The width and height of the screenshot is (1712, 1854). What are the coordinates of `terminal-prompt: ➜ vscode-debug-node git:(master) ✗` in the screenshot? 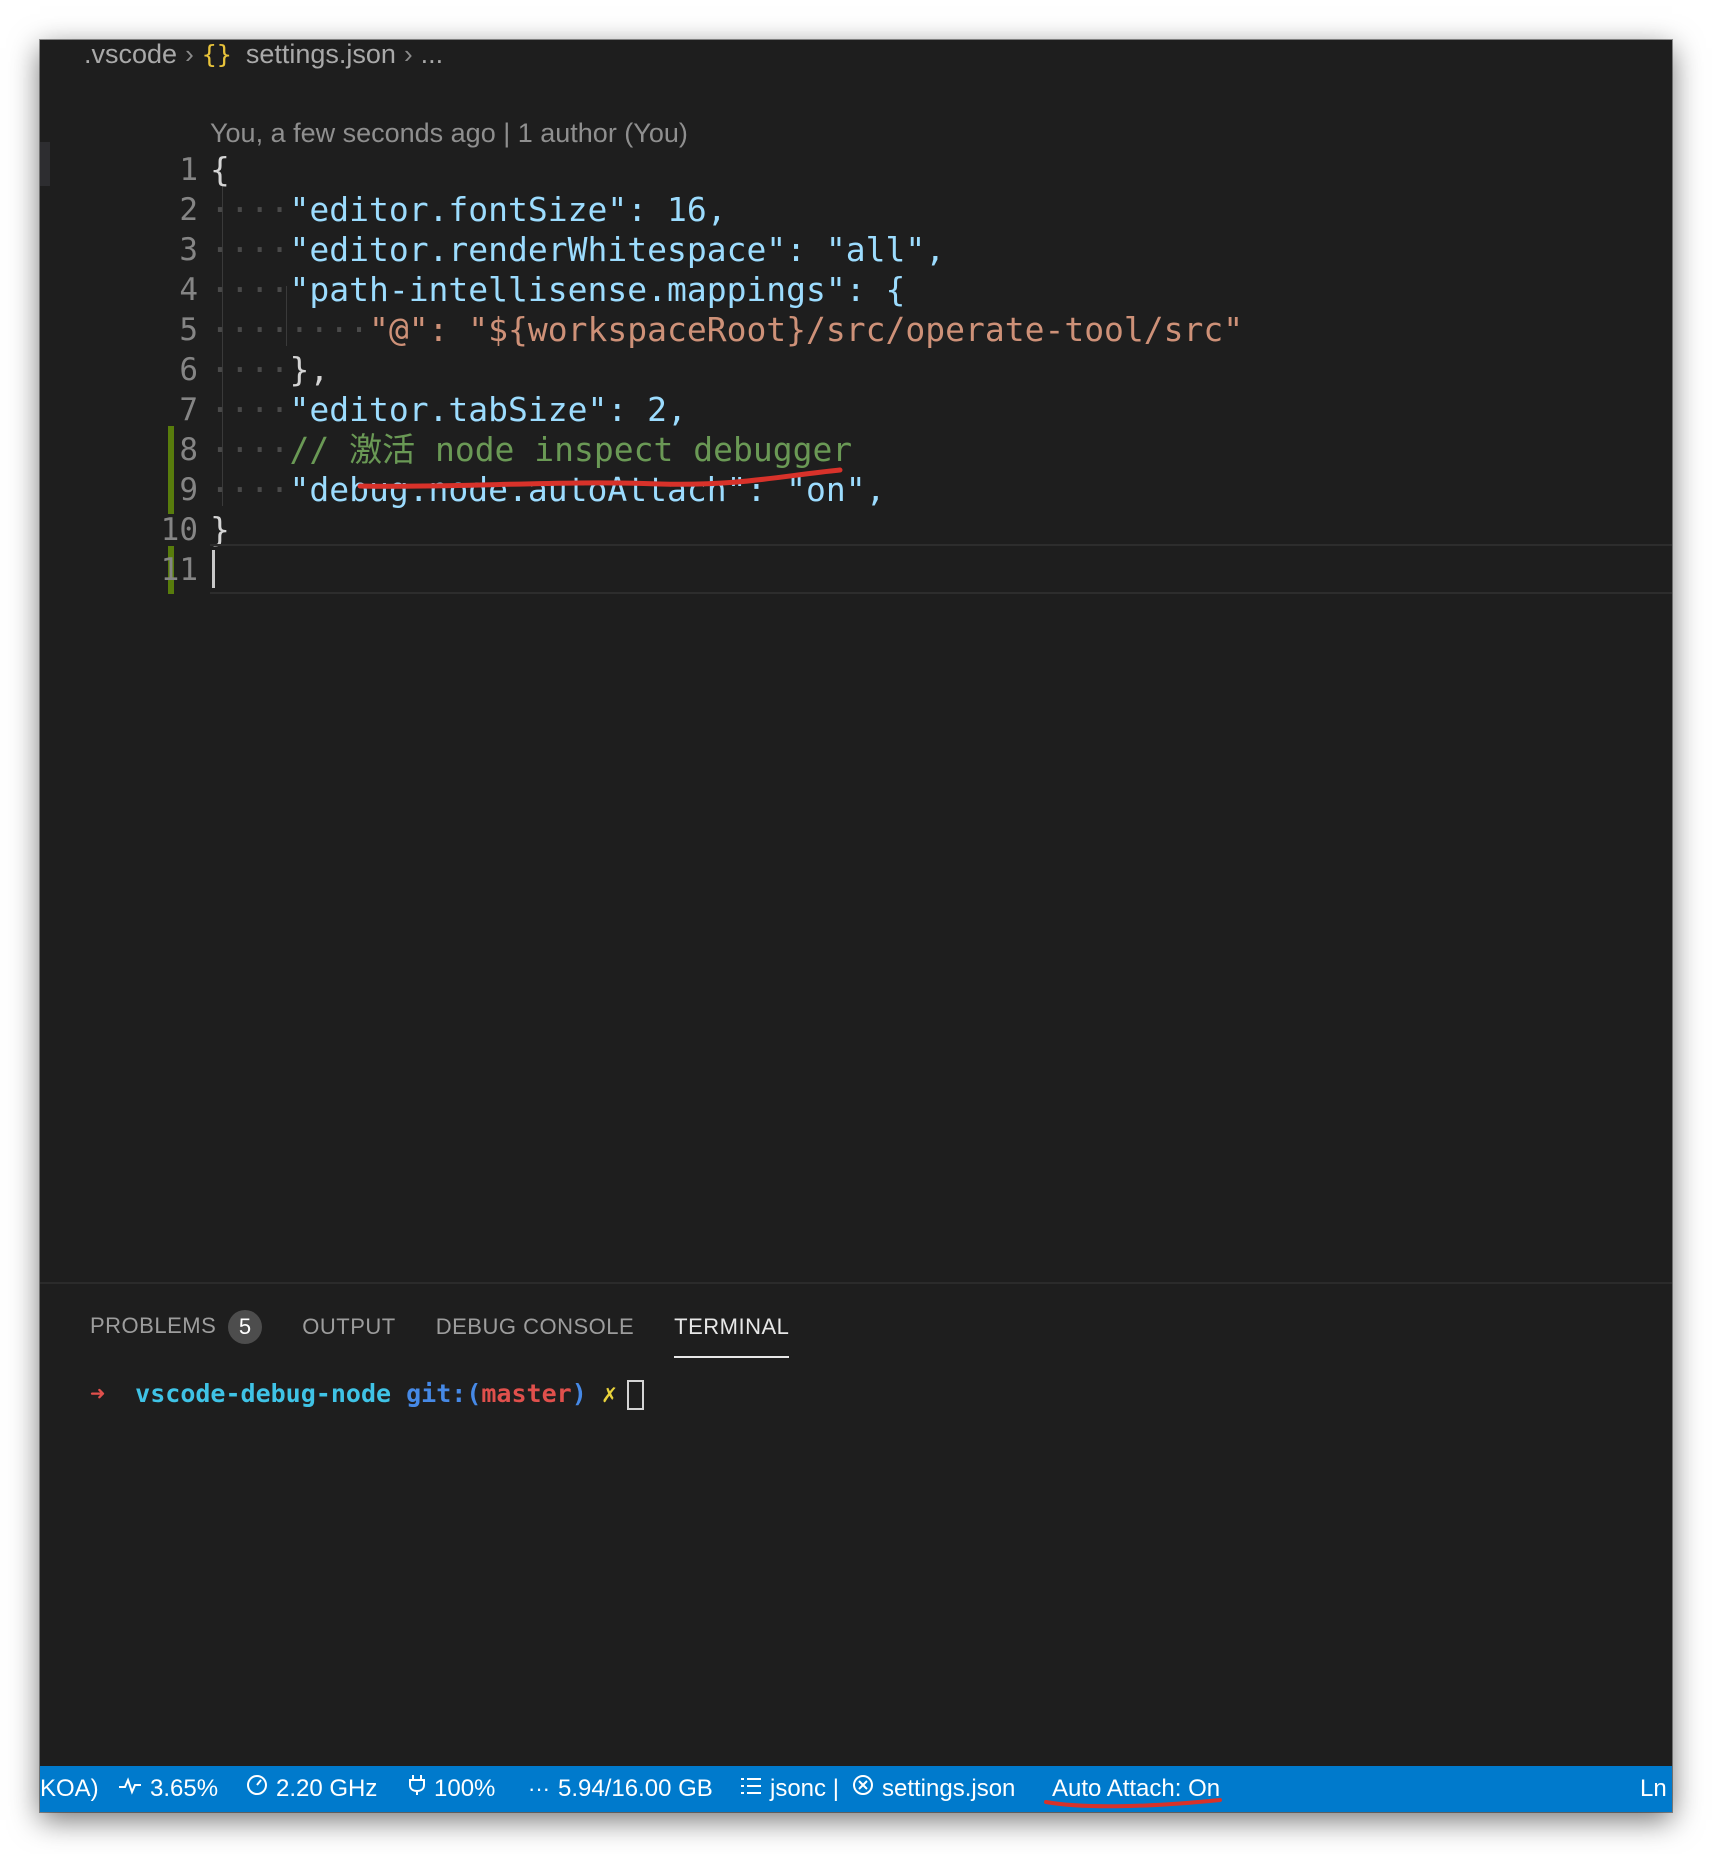 It's located at (367, 1394).